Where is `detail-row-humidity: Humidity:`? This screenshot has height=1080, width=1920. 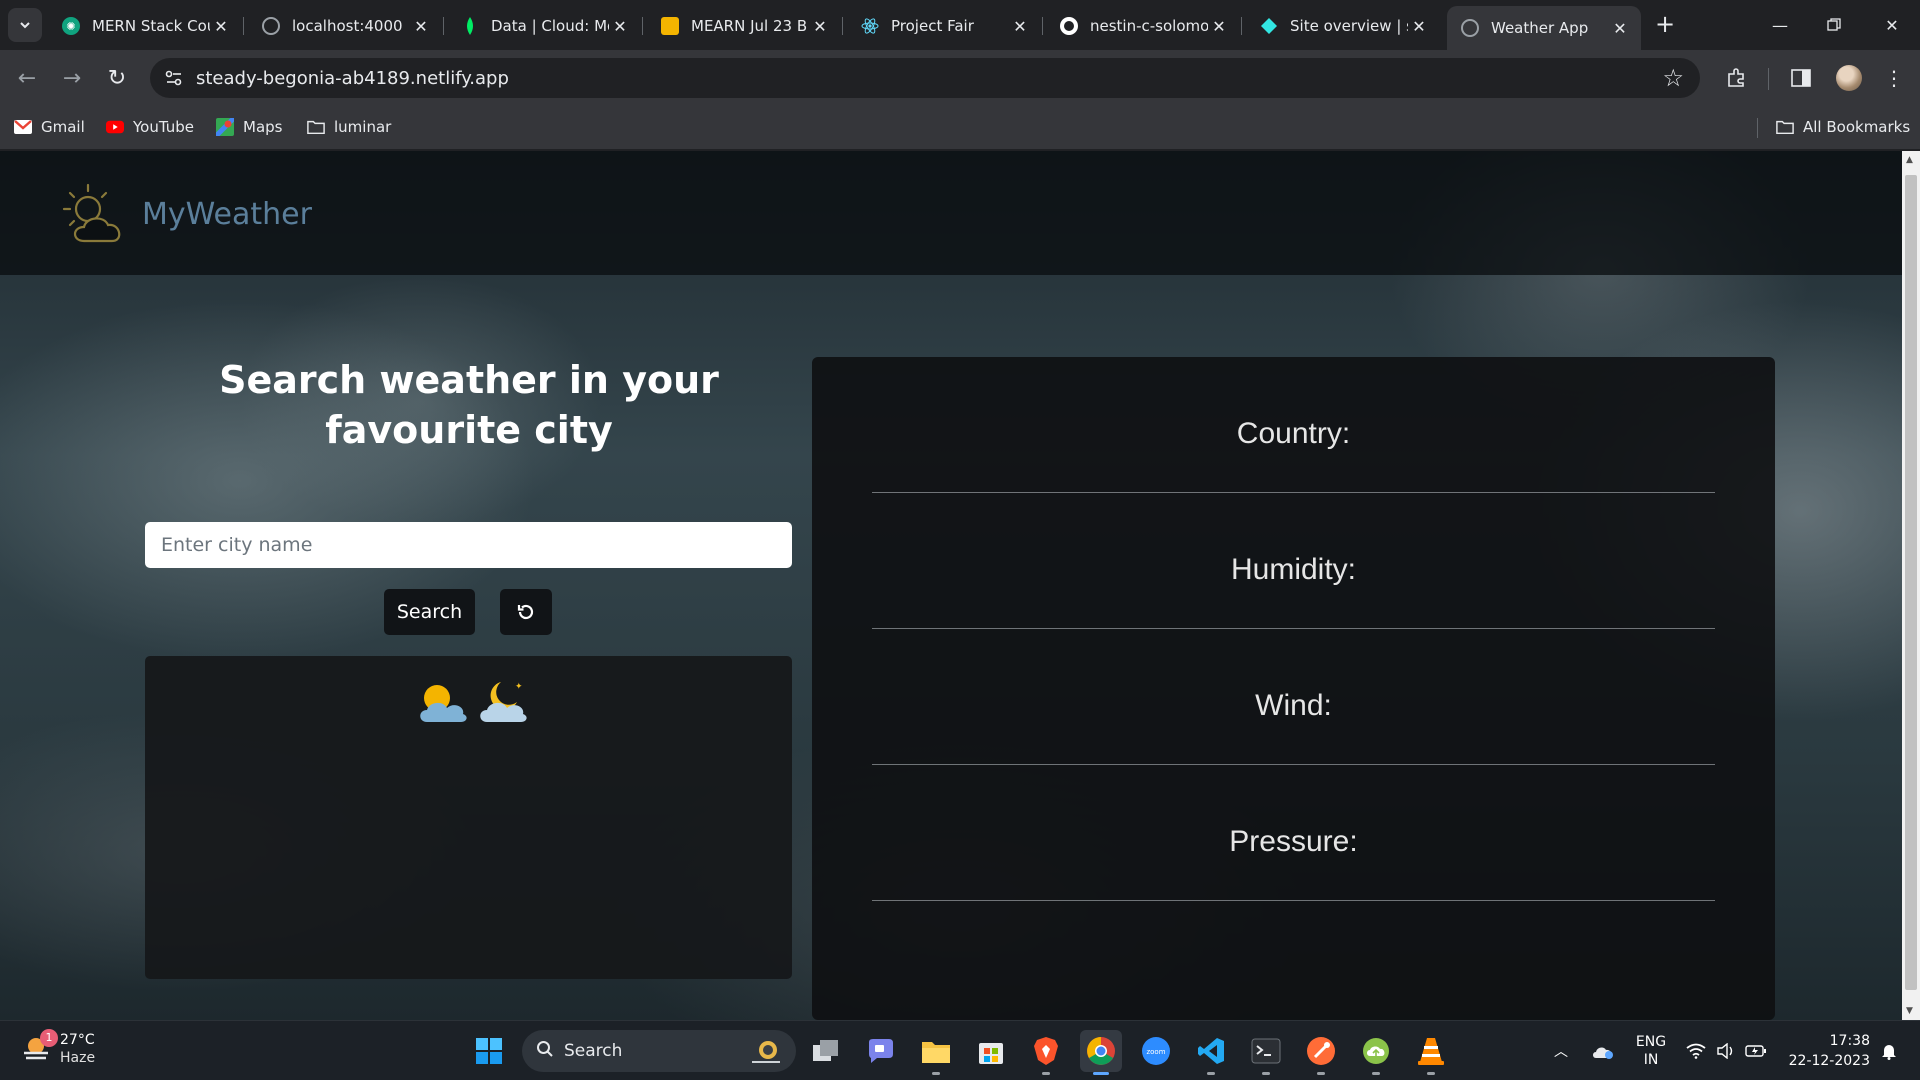 detail-row-humidity: Humidity: is located at coordinates (1293, 561).